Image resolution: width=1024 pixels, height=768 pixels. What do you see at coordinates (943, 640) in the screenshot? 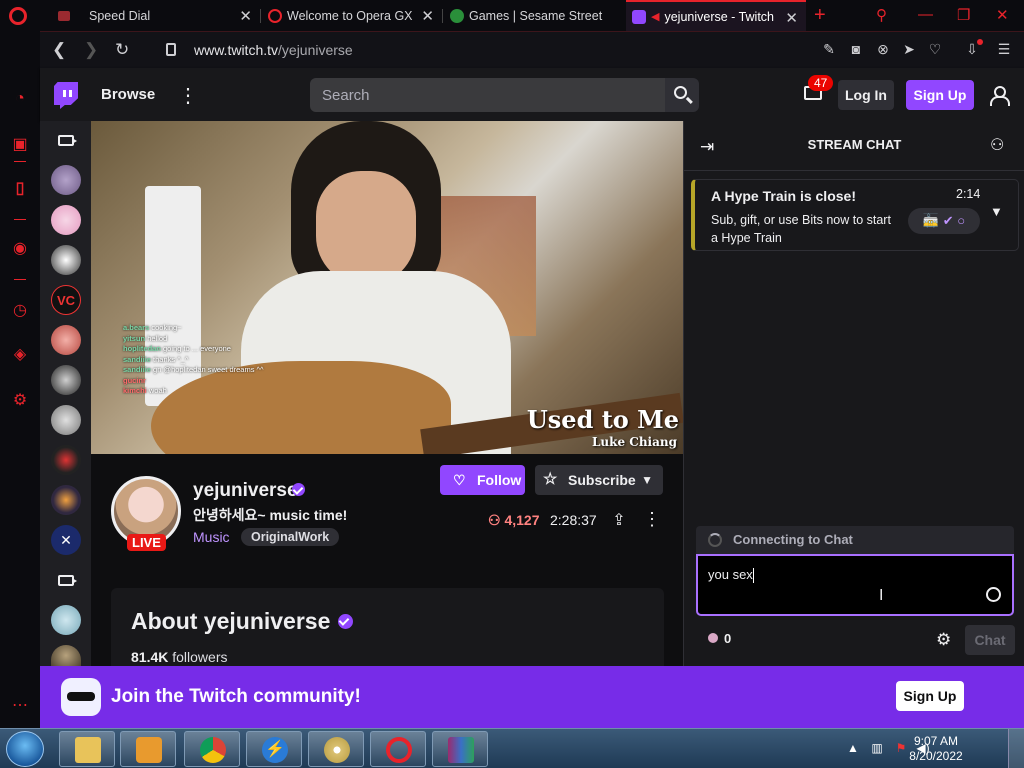
I see `chat-settings-icon: ⚙` at bounding box center [943, 640].